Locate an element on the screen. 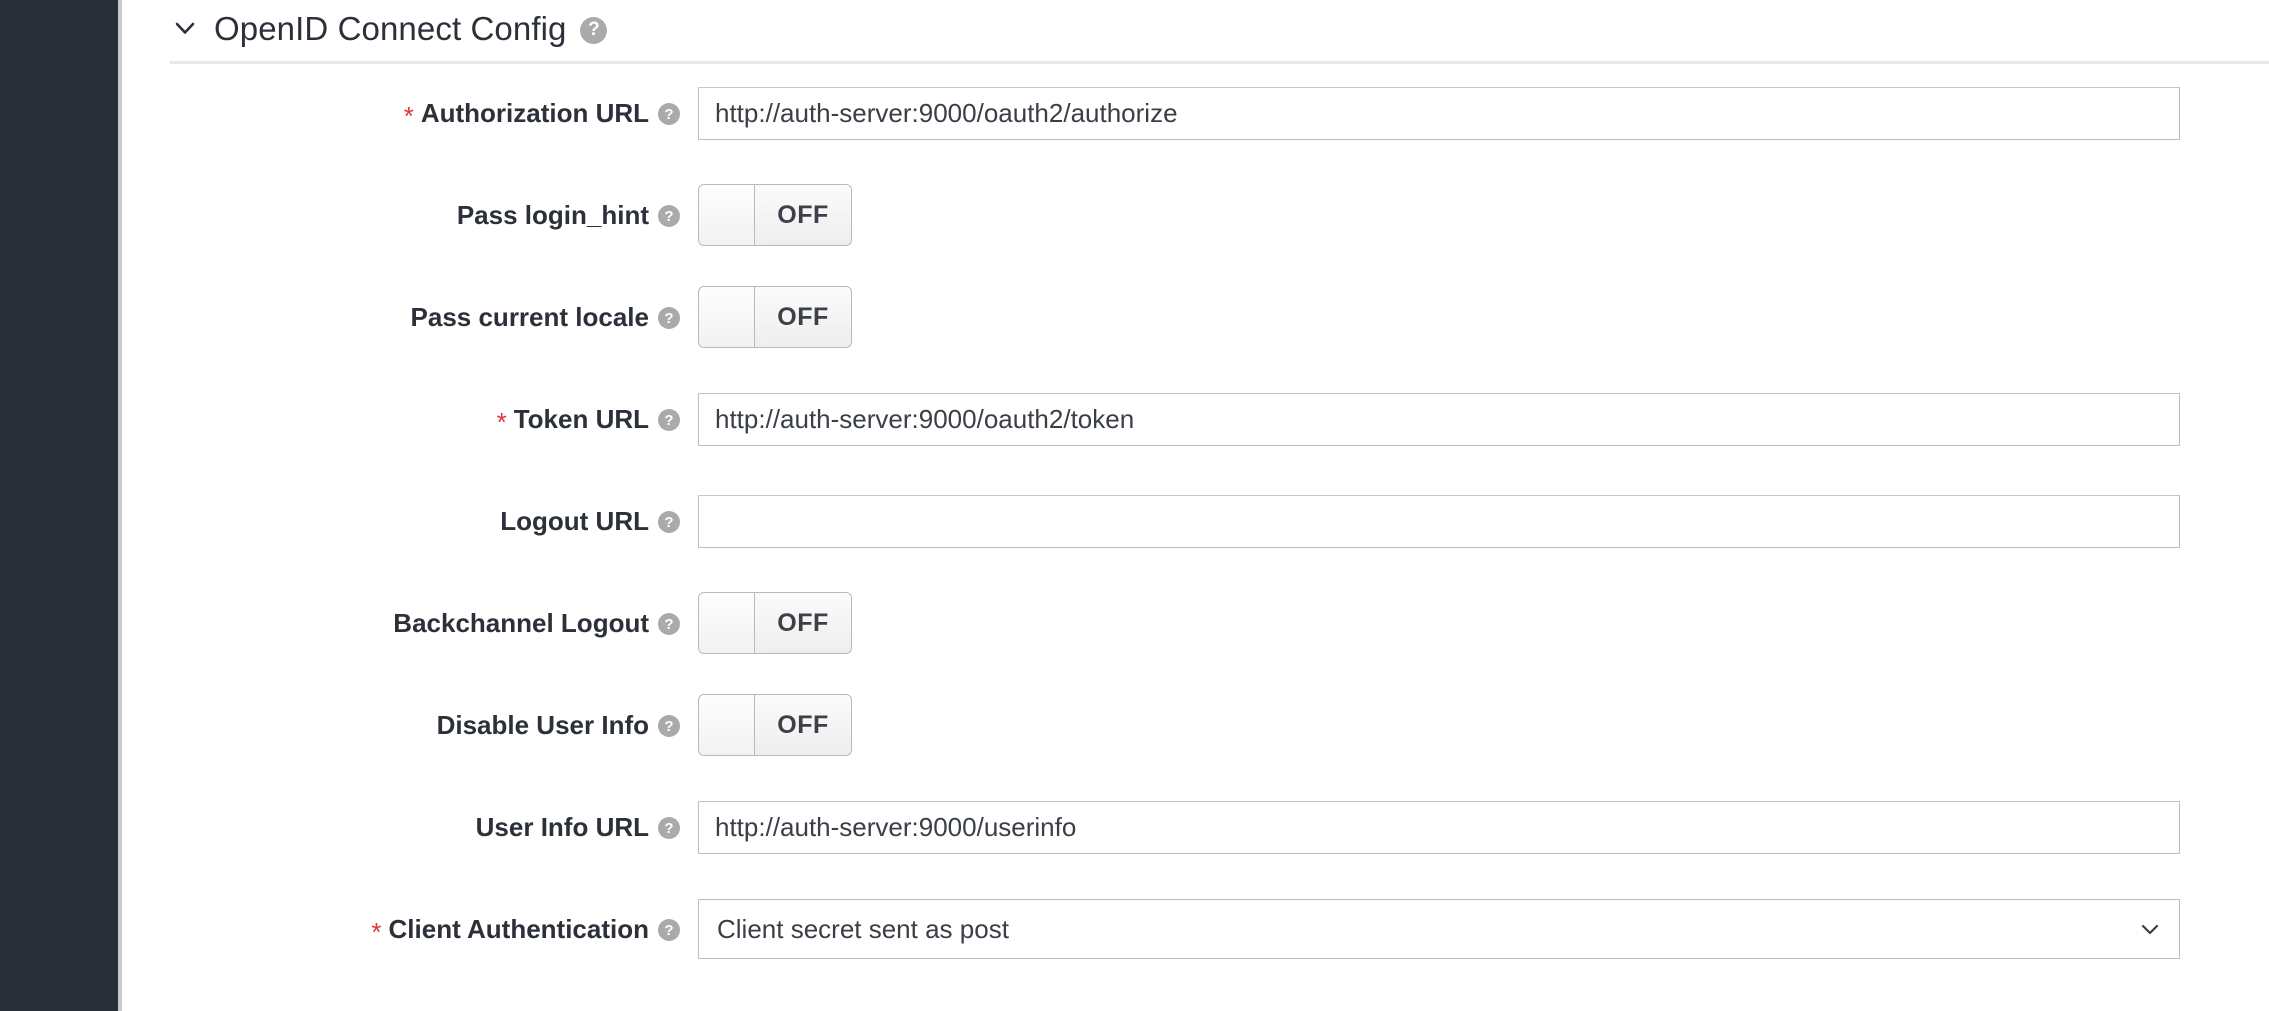  form-row-pass-login-hint: Pass login_hint? OFF is located at coordinates (1195, 215).